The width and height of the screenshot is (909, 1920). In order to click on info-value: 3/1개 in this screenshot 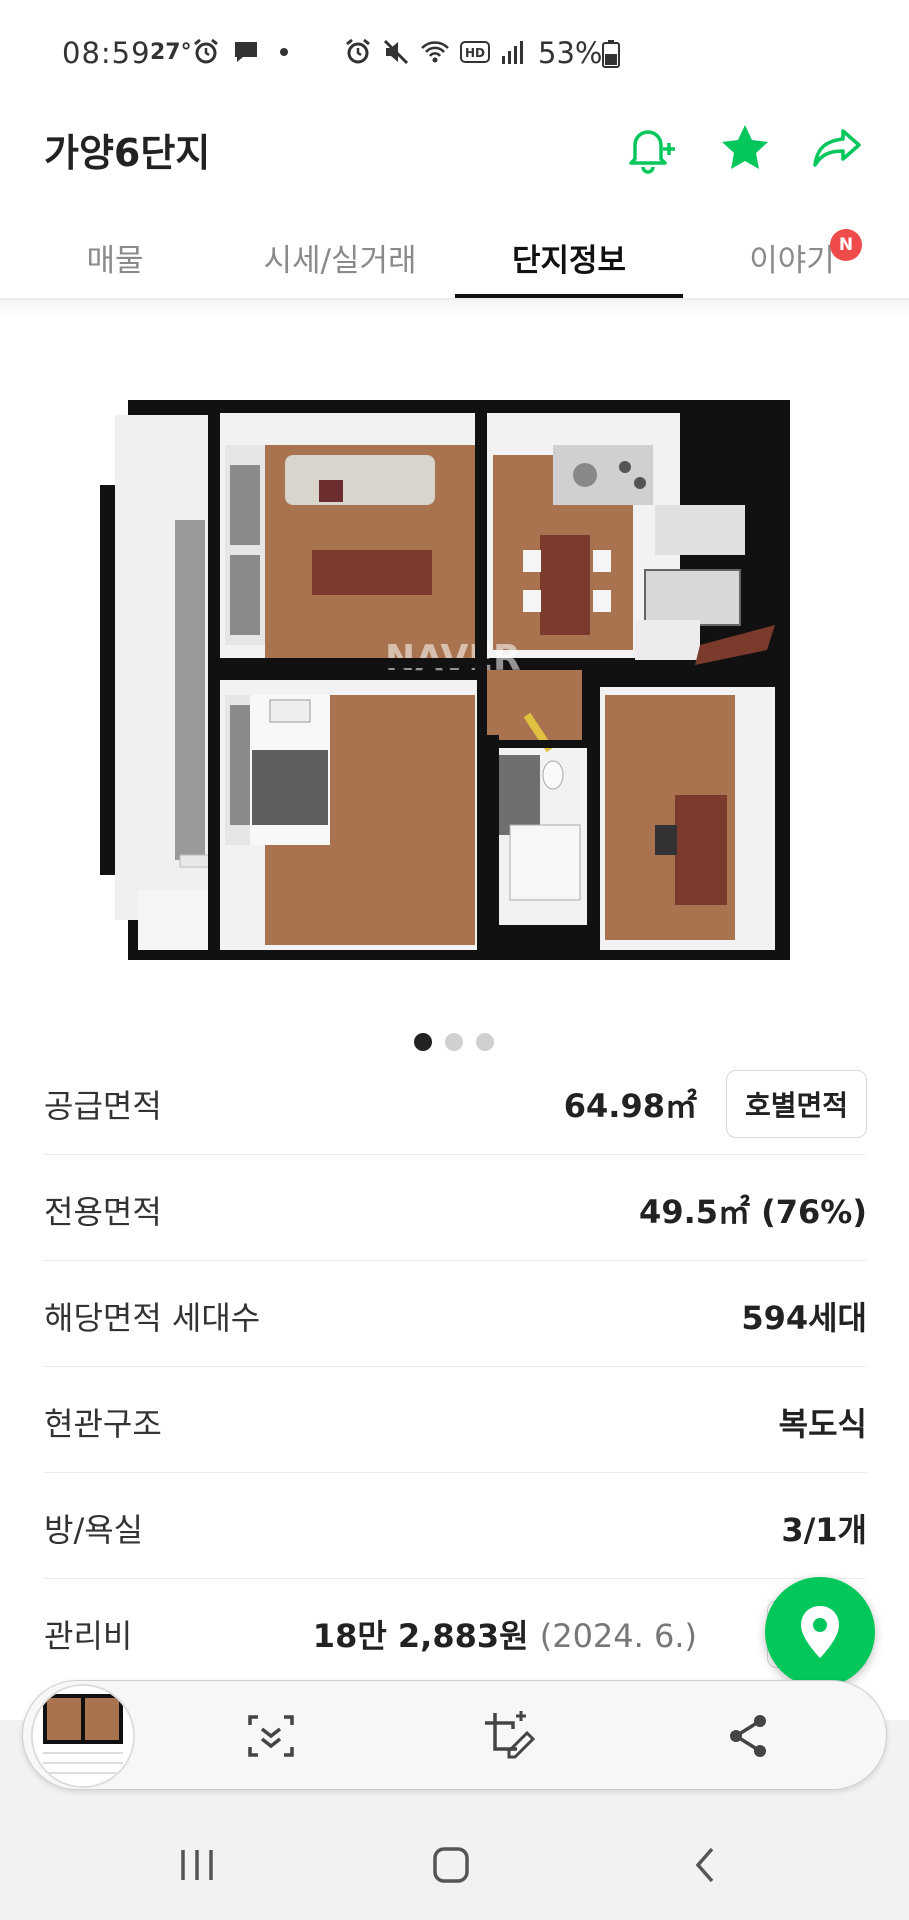, I will do `click(824, 1530)`.